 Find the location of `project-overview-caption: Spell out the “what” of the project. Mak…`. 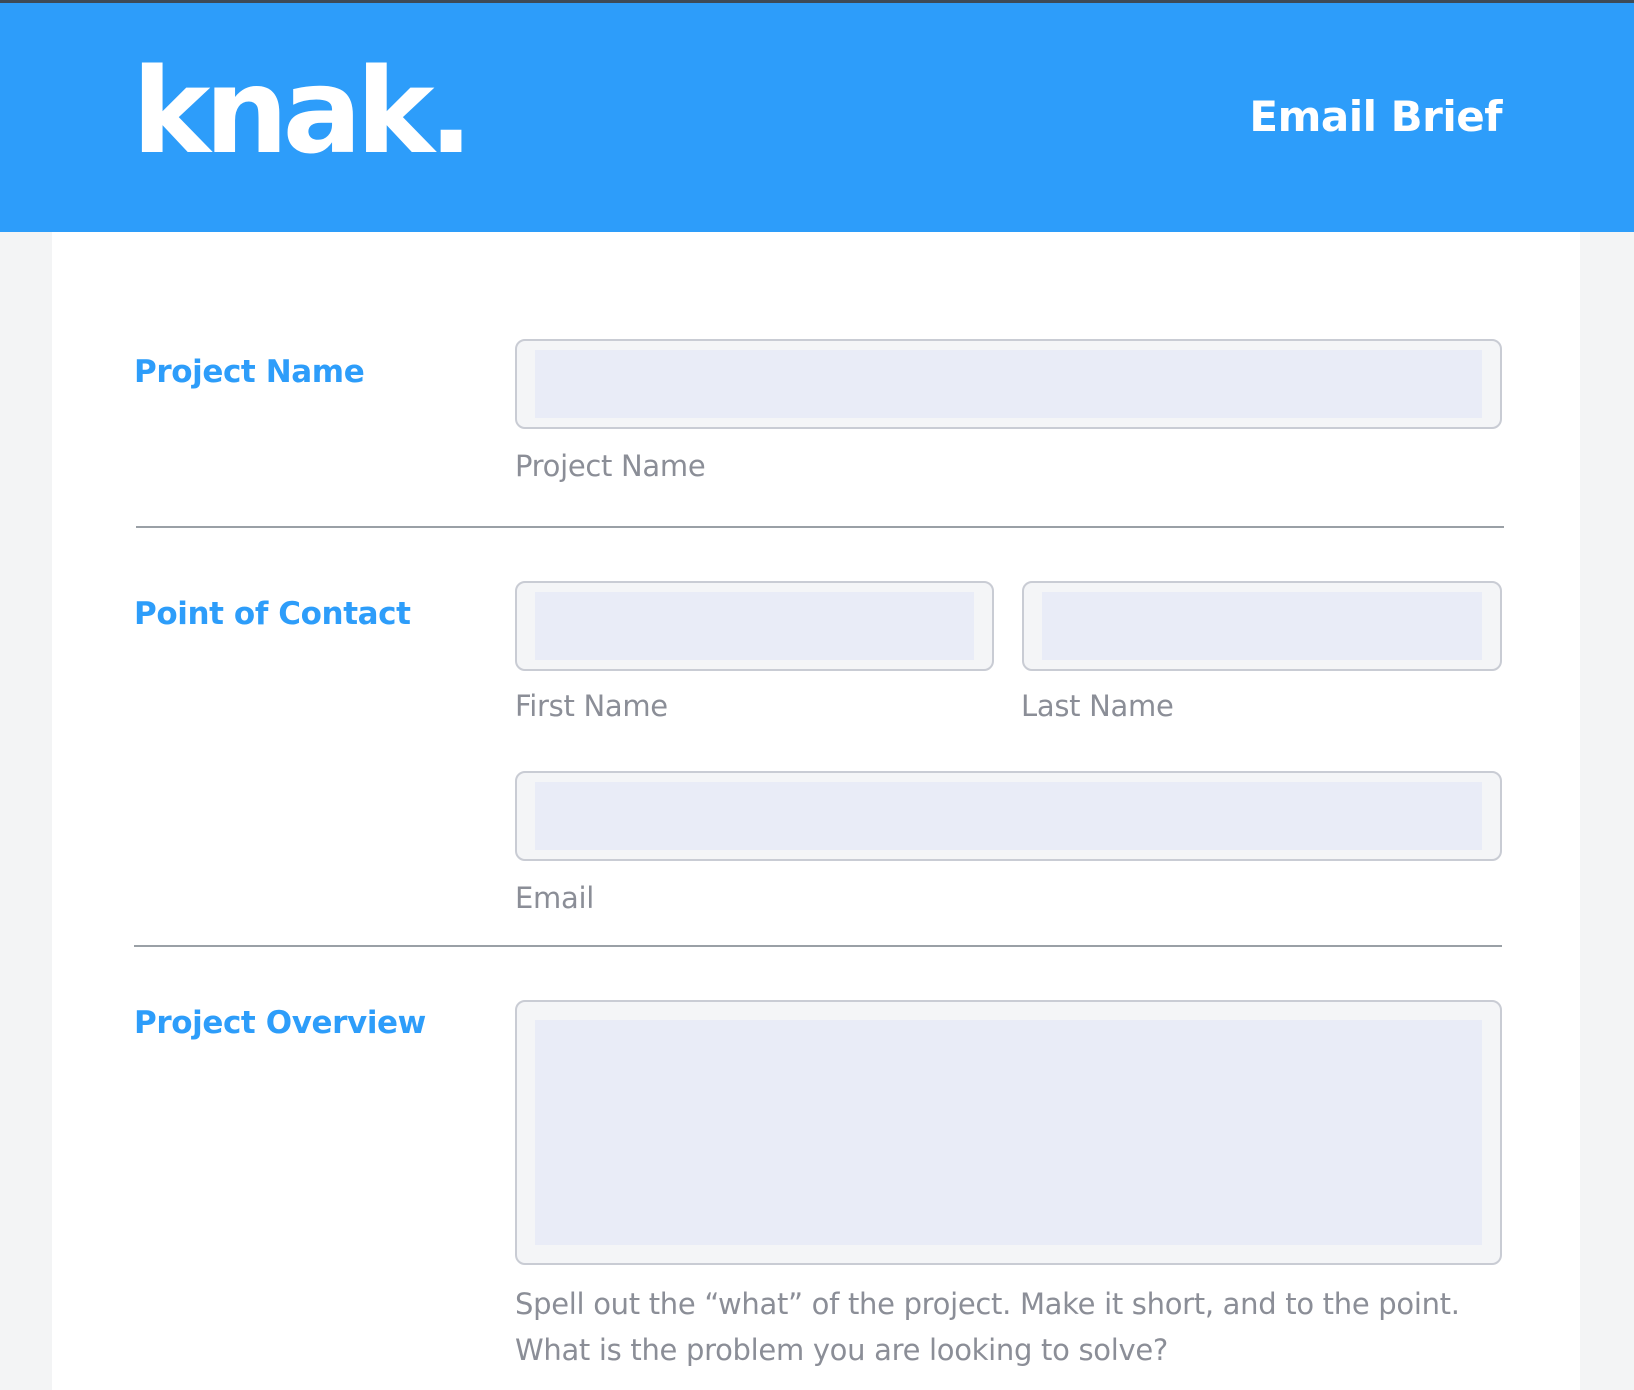

project-overview-caption: Spell out the “what” of the project. Mak… is located at coordinates (987, 1327).